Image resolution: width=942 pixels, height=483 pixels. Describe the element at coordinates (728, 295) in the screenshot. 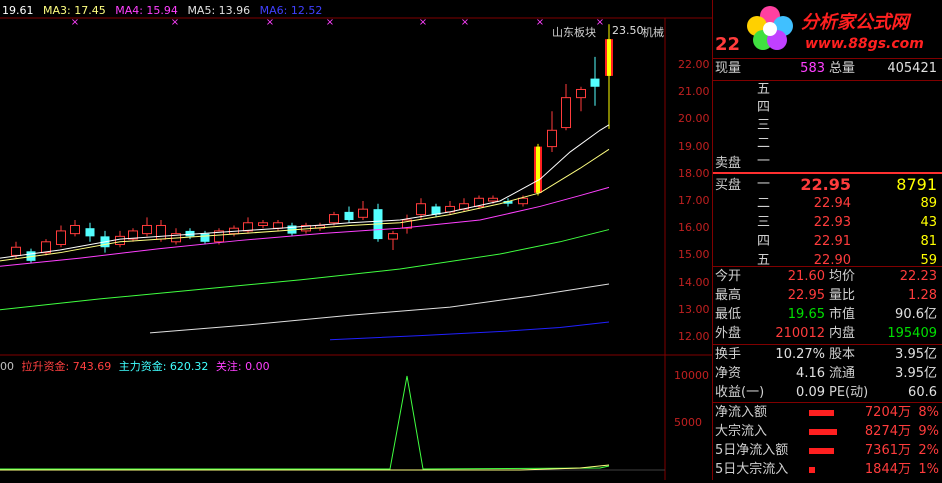

I see `stat-label: 最高` at that location.